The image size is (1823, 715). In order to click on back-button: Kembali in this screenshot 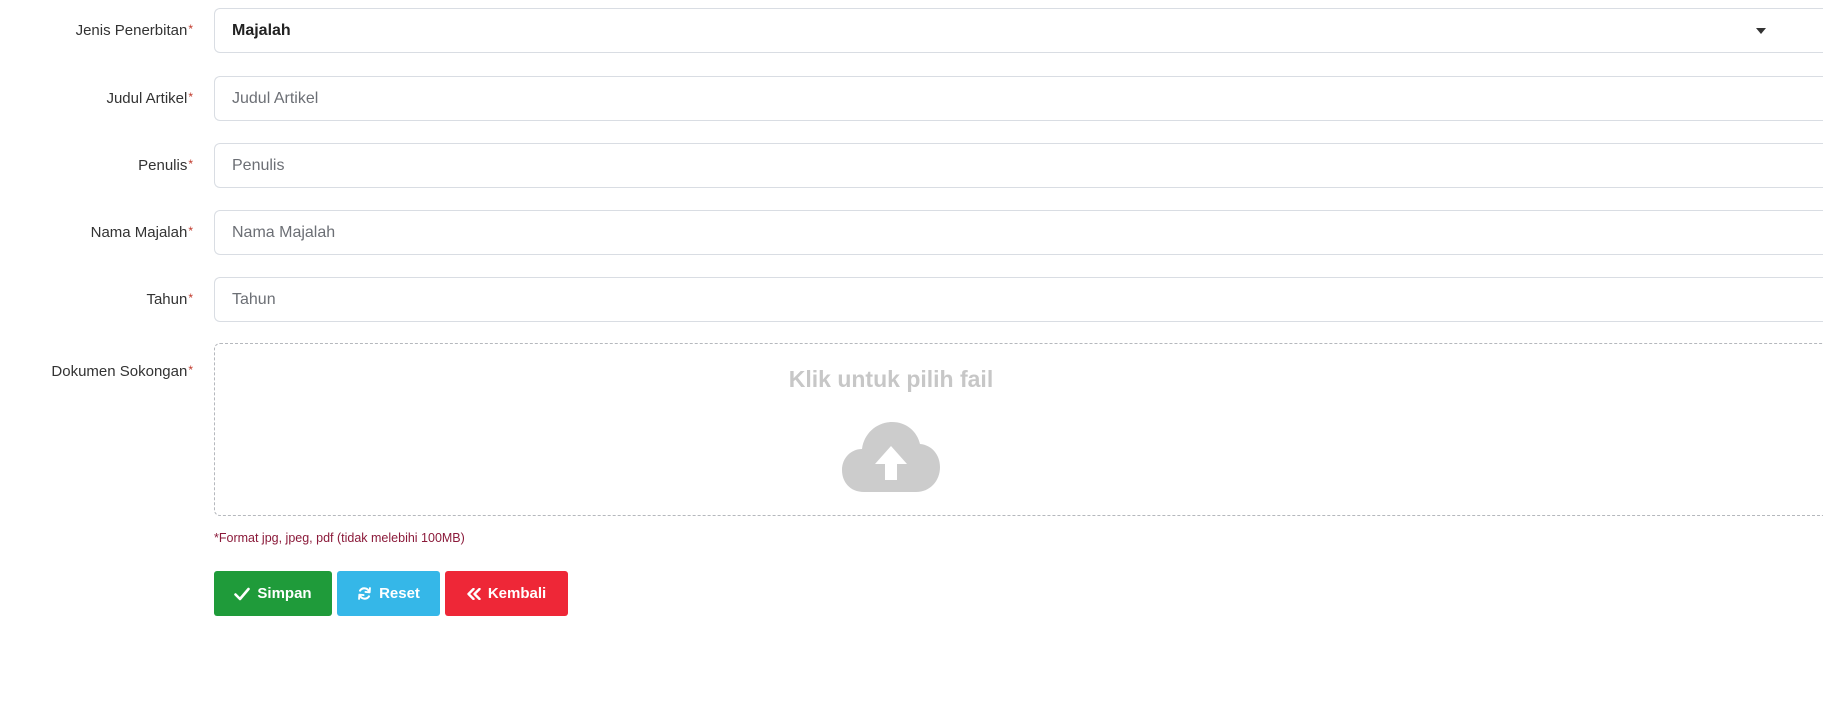, I will do `click(506, 593)`.